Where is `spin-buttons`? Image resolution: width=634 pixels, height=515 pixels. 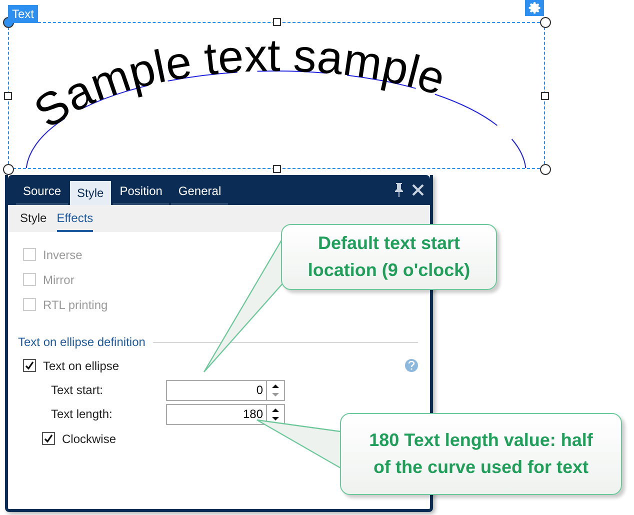
spin-buttons is located at coordinates (276, 390).